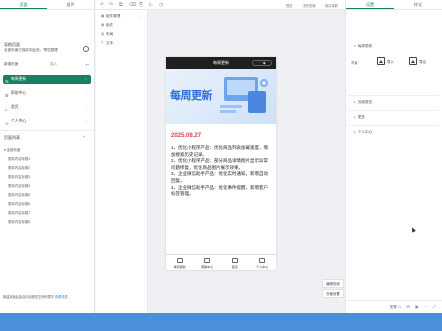 This screenshot has width=442, height=331. I want to click on tab-settings: 设置, so click(370, 4).